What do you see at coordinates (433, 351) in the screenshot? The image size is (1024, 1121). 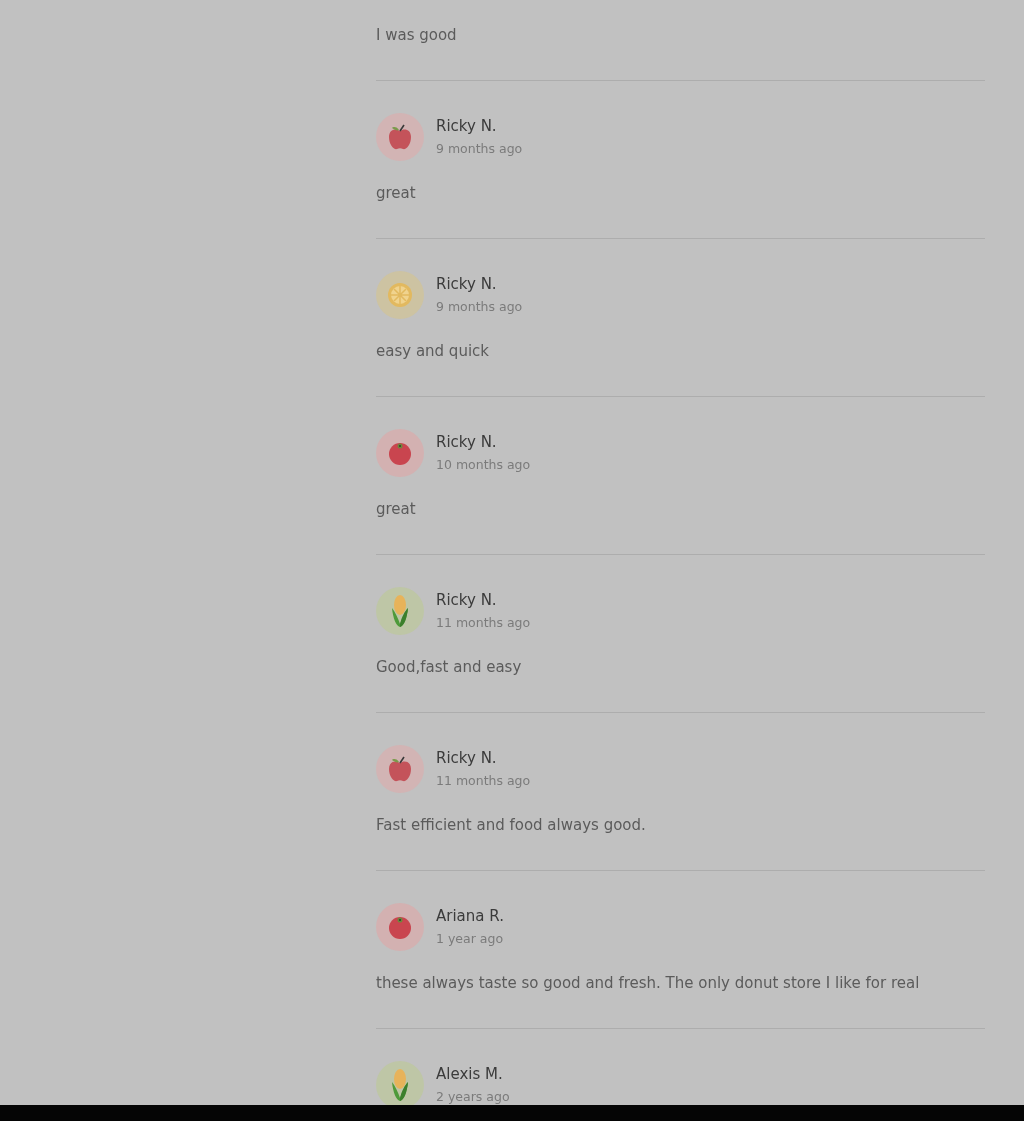 I see `review-text: easy and quick` at bounding box center [433, 351].